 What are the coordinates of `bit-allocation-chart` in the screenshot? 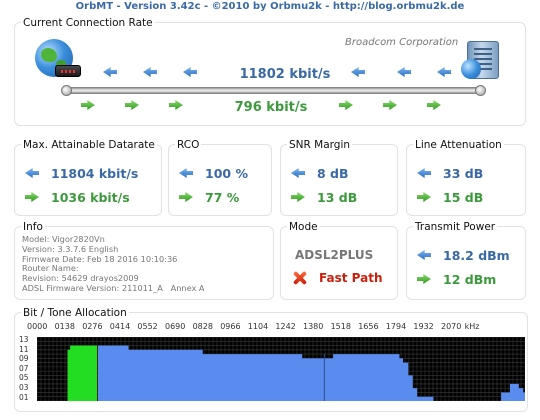 It's located at (281, 369).